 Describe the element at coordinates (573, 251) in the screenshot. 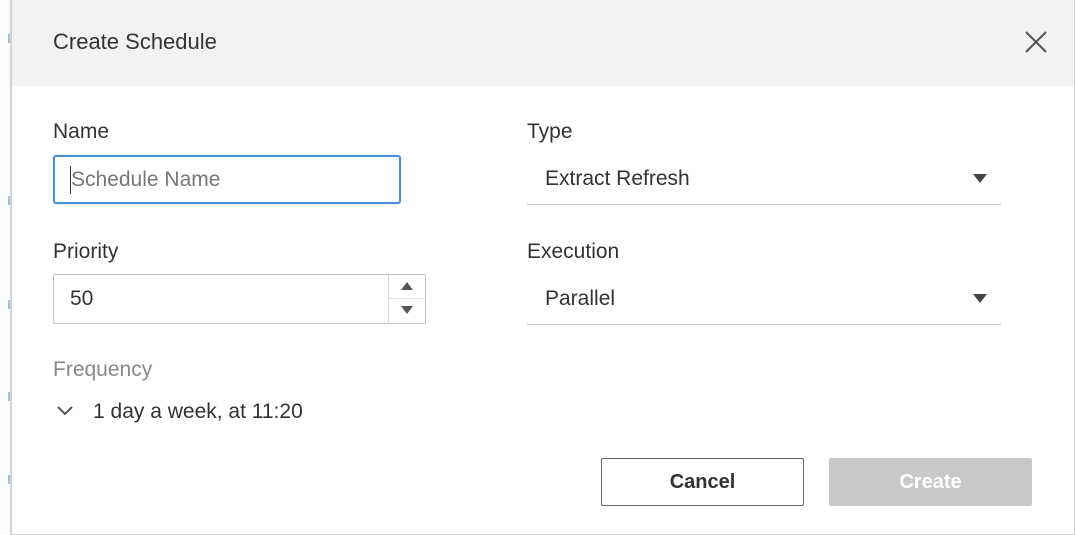

I see `execution-label: Execution` at that location.